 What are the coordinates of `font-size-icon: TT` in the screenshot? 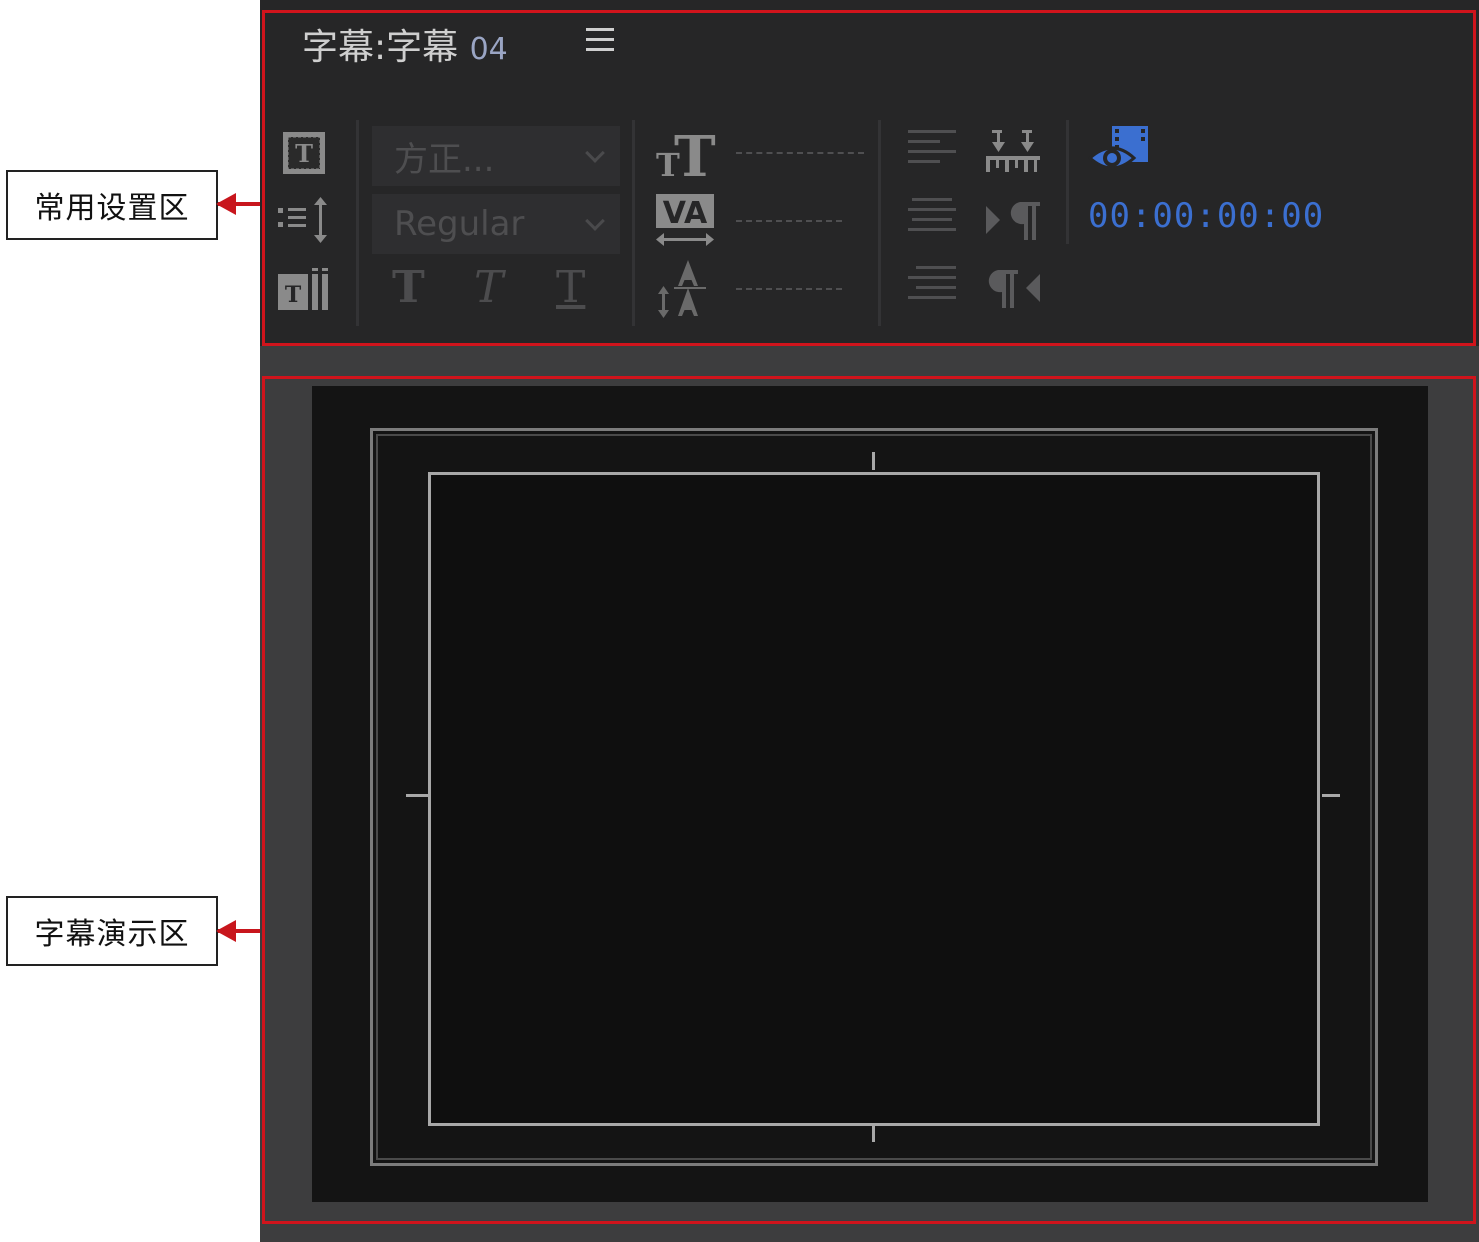 It's located at (685, 153).